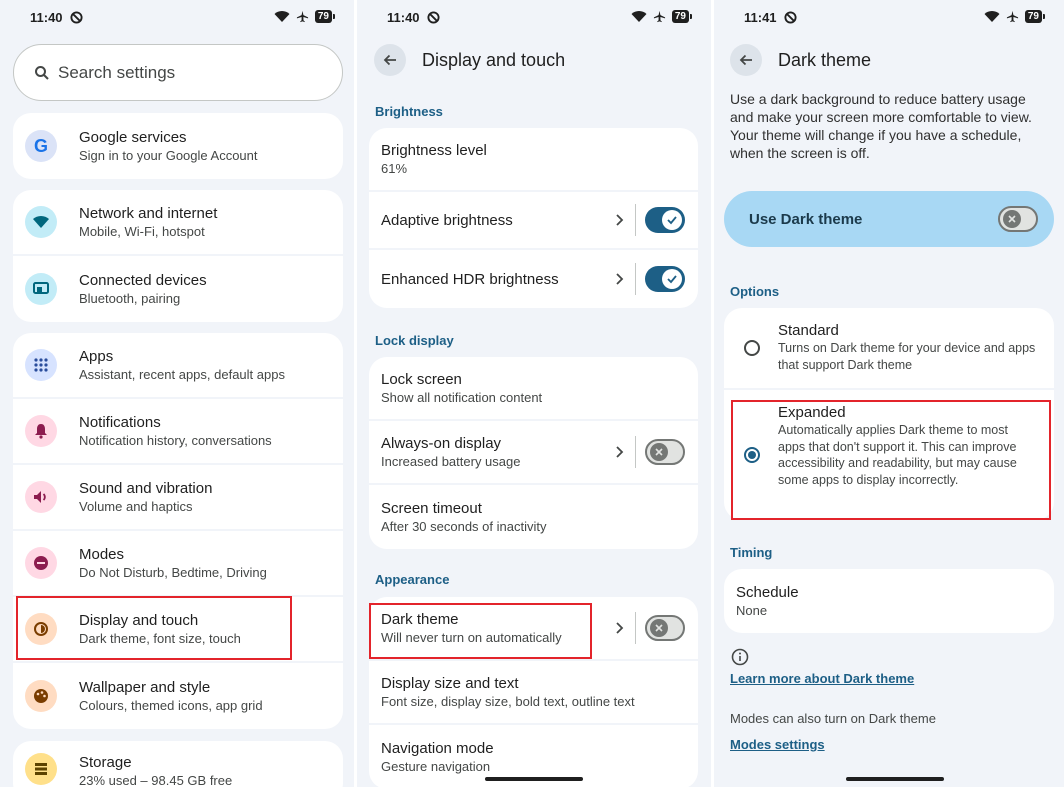 The height and width of the screenshot is (787, 1064). What do you see at coordinates (168, 155) in the screenshot?
I see `item-subtitle: Sign in to your Google Account` at bounding box center [168, 155].